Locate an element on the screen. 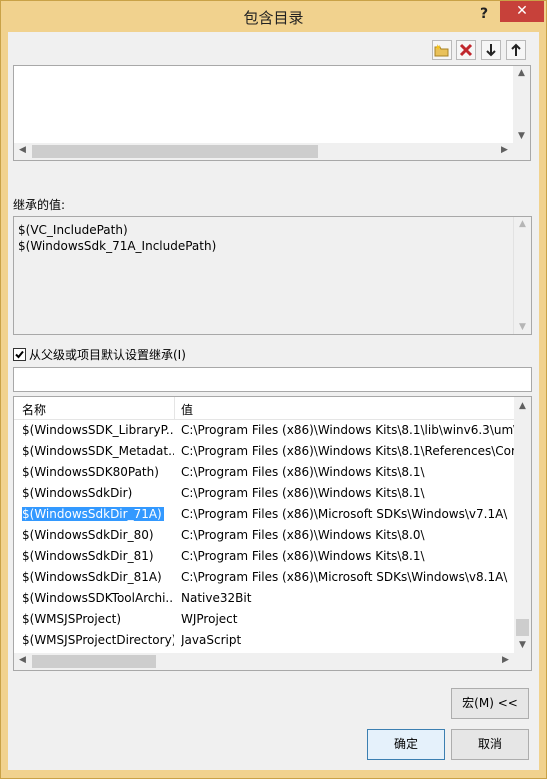 This screenshot has height=779, width=547. macro-value-cell: Native32Bit is located at coordinates (216, 598).